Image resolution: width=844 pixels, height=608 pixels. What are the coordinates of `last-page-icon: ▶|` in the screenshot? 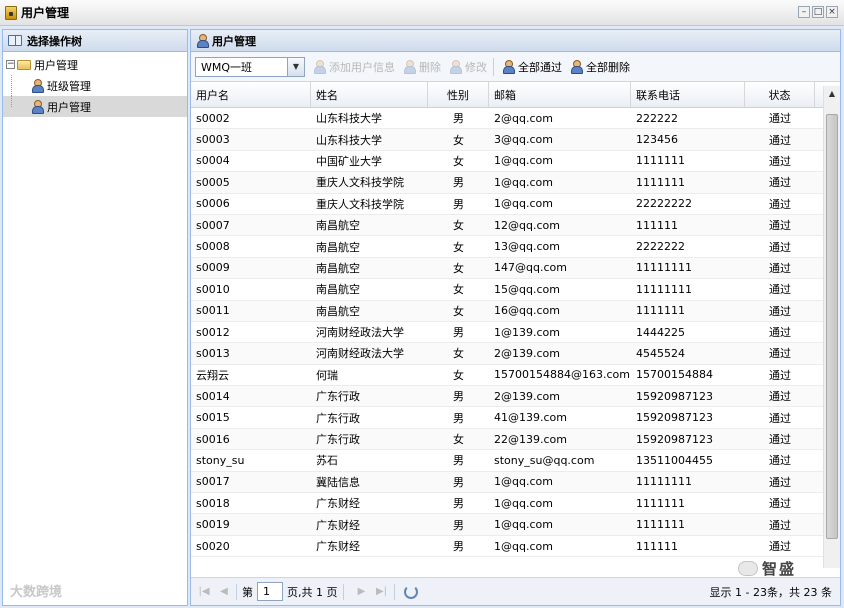 It's located at (382, 592).